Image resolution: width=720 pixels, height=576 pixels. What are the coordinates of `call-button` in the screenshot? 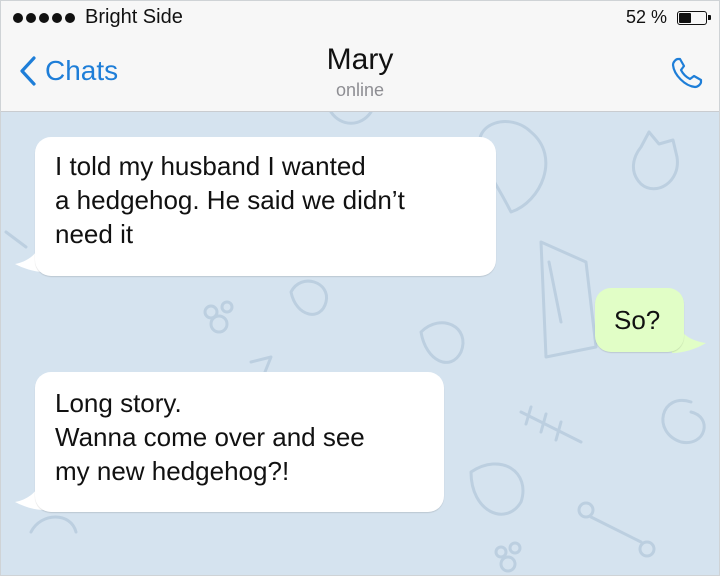 It's located at (687, 75).